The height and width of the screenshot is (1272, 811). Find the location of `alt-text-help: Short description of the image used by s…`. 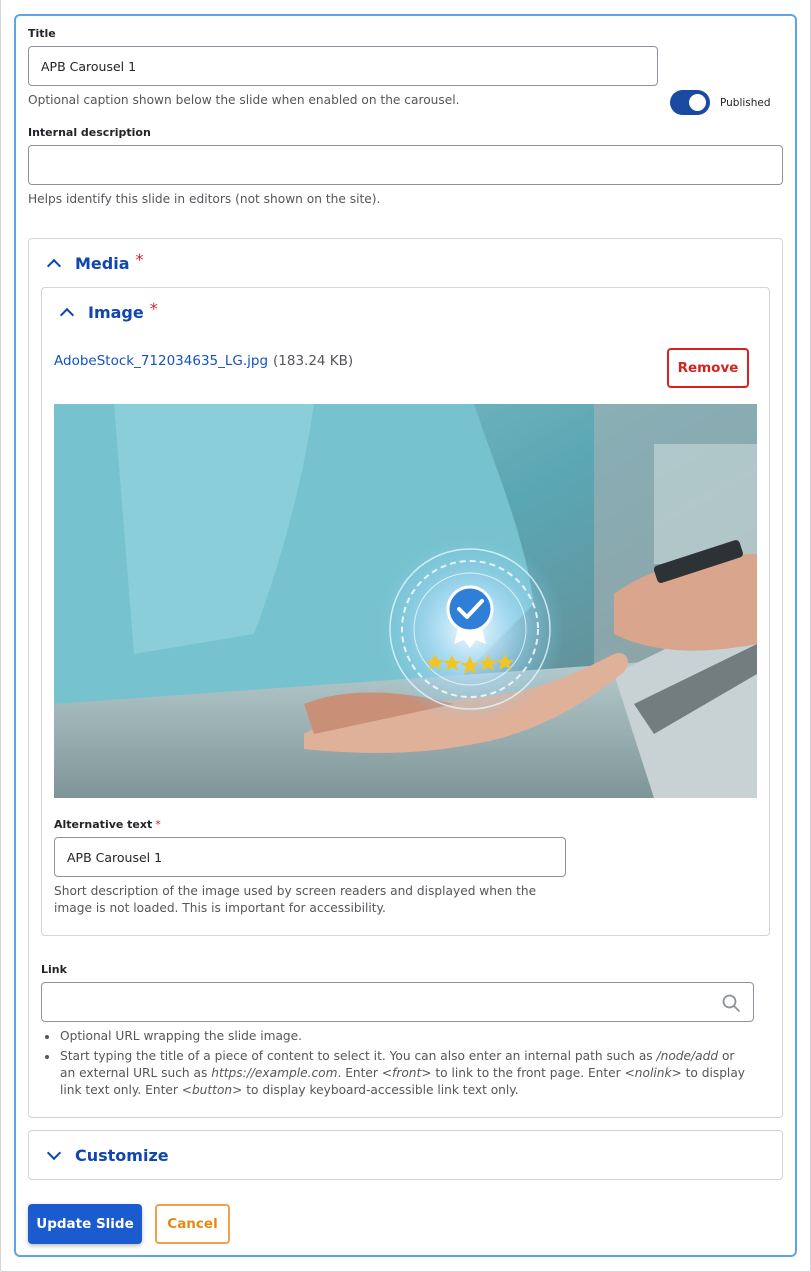

alt-text-help: Short description of the image used by s… is located at coordinates (295, 899).